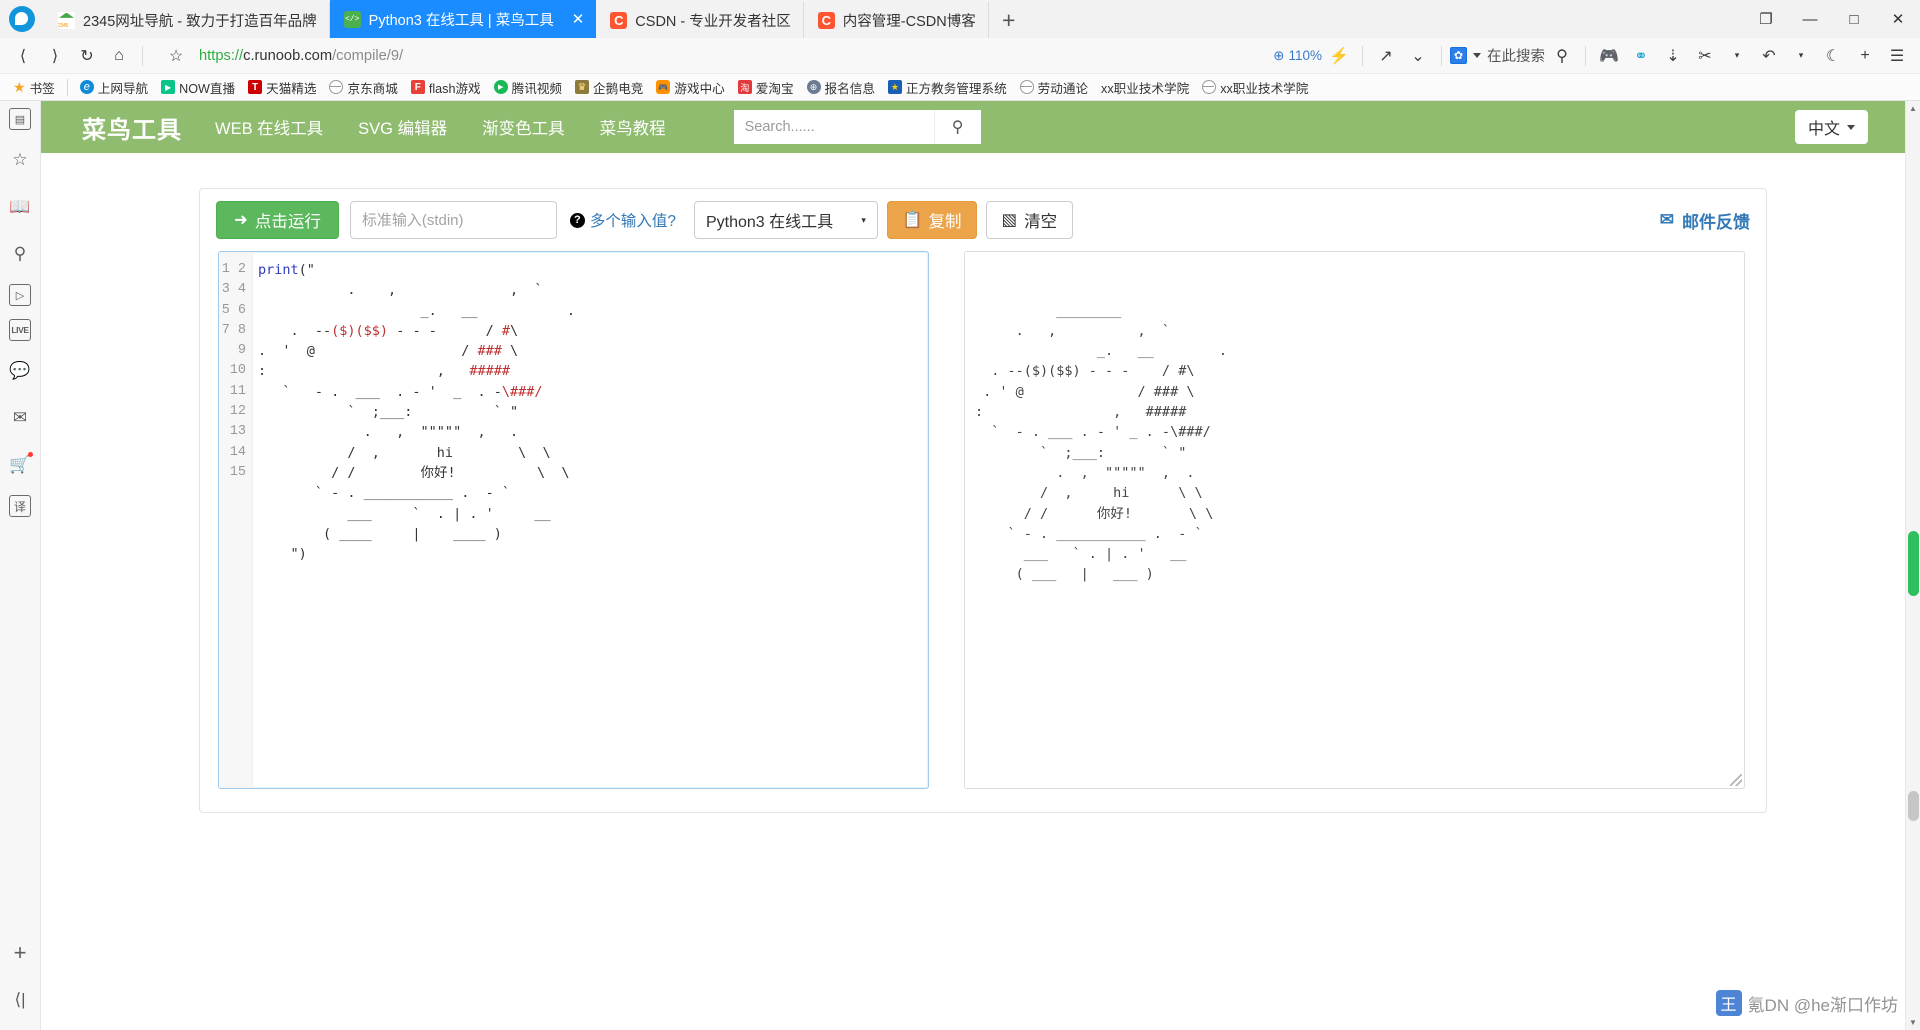  I want to click on scroll-up-icon: ▲, so click(1913, 108).